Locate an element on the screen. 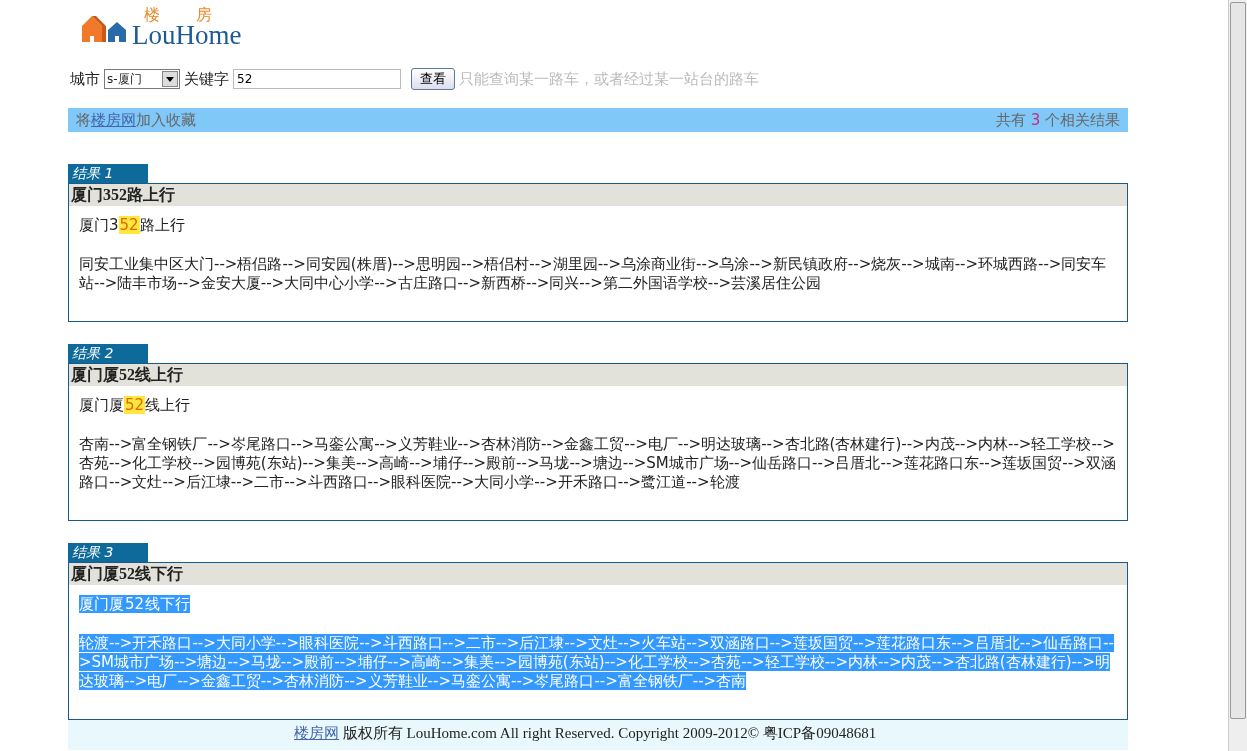 The image size is (1247, 751). keyword-label: 关键字 is located at coordinates (206, 79).